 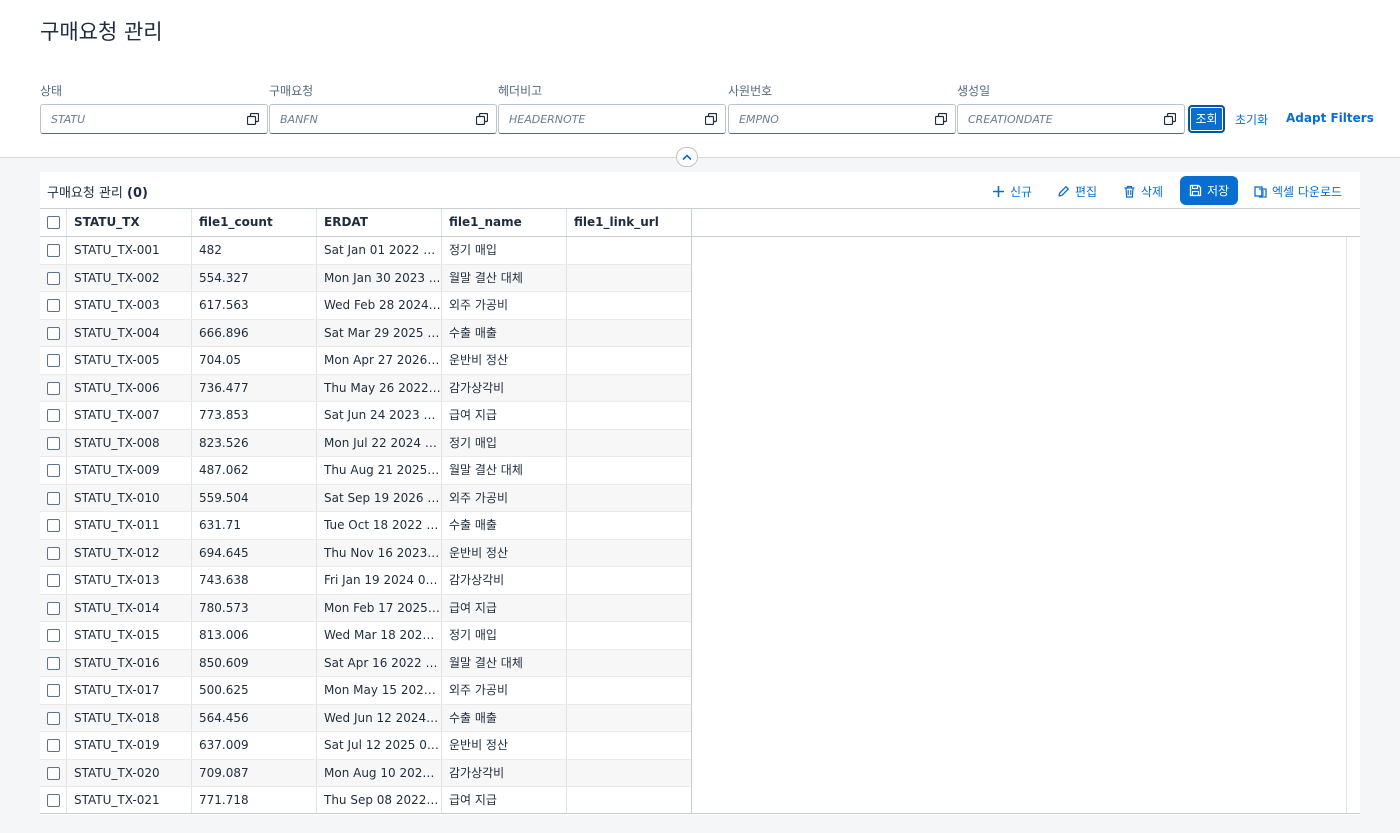 What do you see at coordinates (379, 222) in the screenshot?
I see `column-header-erdat: ERDAT` at bounding box center [379, 222].